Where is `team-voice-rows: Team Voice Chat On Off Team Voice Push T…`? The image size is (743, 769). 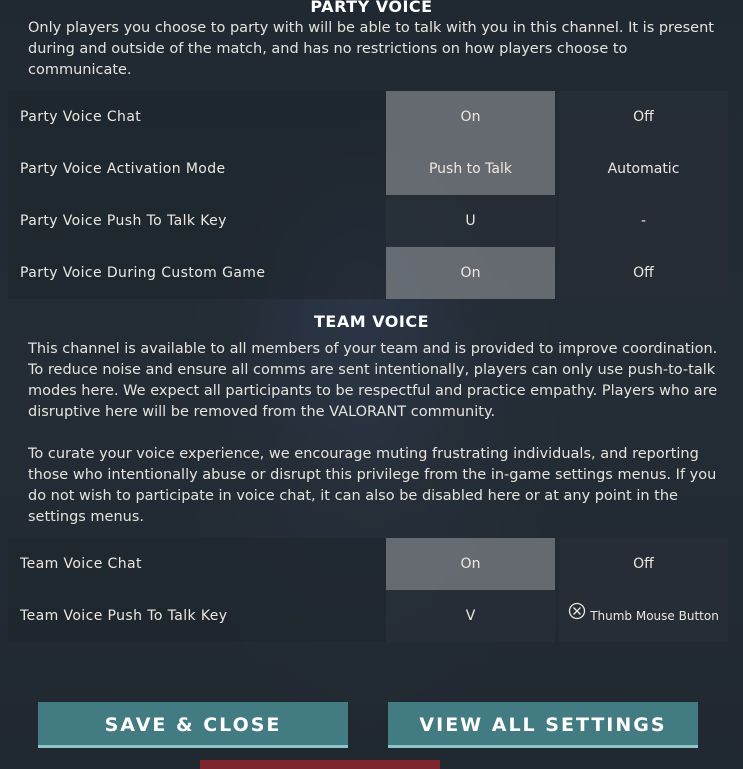
team-voice-rows: Team Voice Chat On Off Team Voice Push T… is located at coordinates (368, 590).